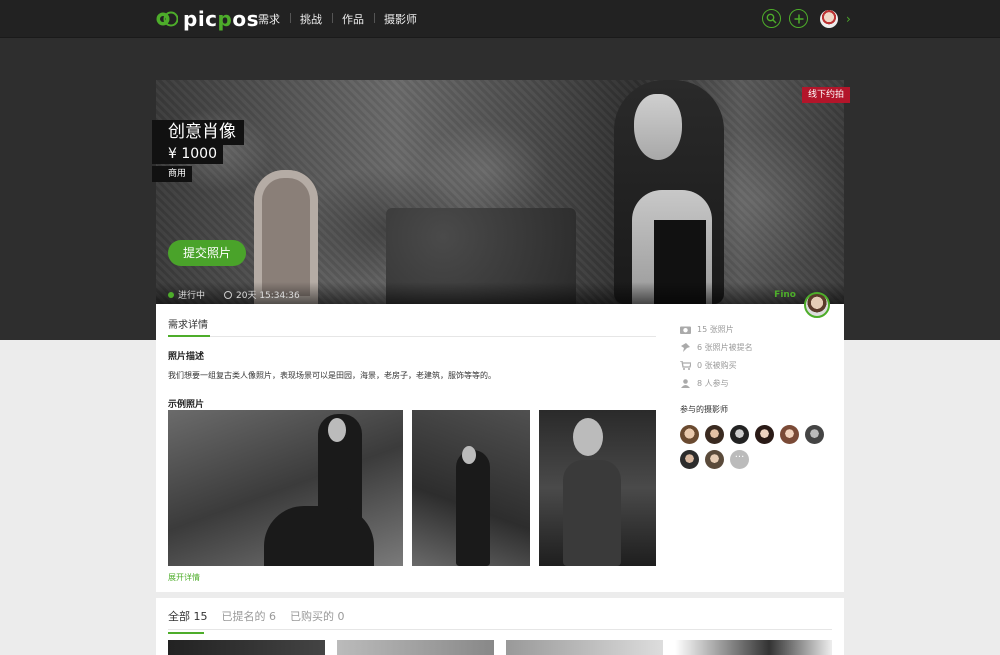 The image size is (1000, 655). Describe the element at coordinates (187, 154) in the screenshot. I see `price-tag: ¥ 1000` at that location.